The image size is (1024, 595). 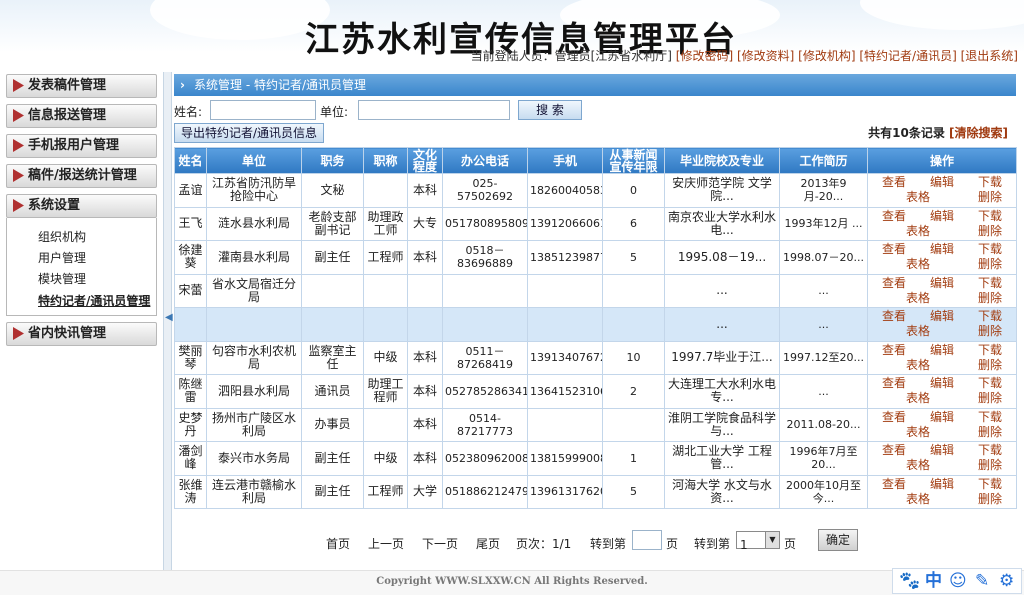 What do you see at coordinates (633, 190) in the screenshot?
I see `table-cell: 0` at bounding box center [633, 190].